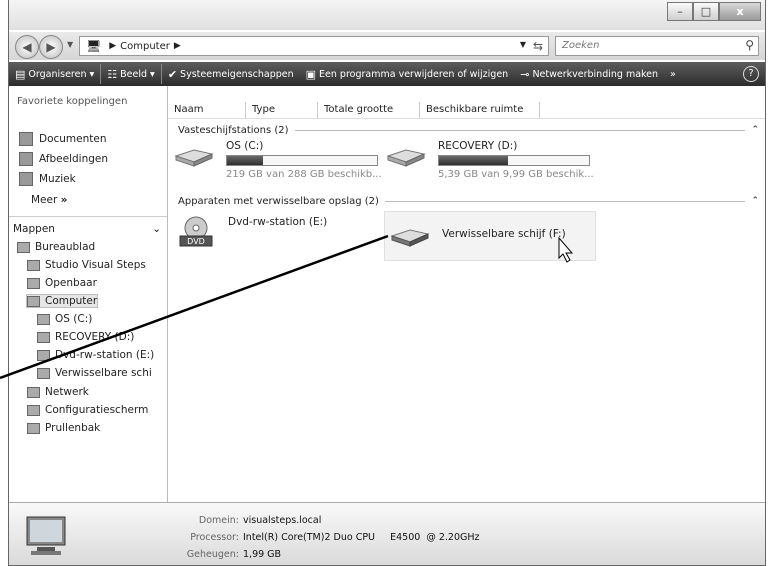 Image resolution: width=771 pixels, height=566 pixels. What do you see at coordinates (71, 283) in the screenshot?
I see `tree-label: Openbaar` at bounding box center [71, 283].